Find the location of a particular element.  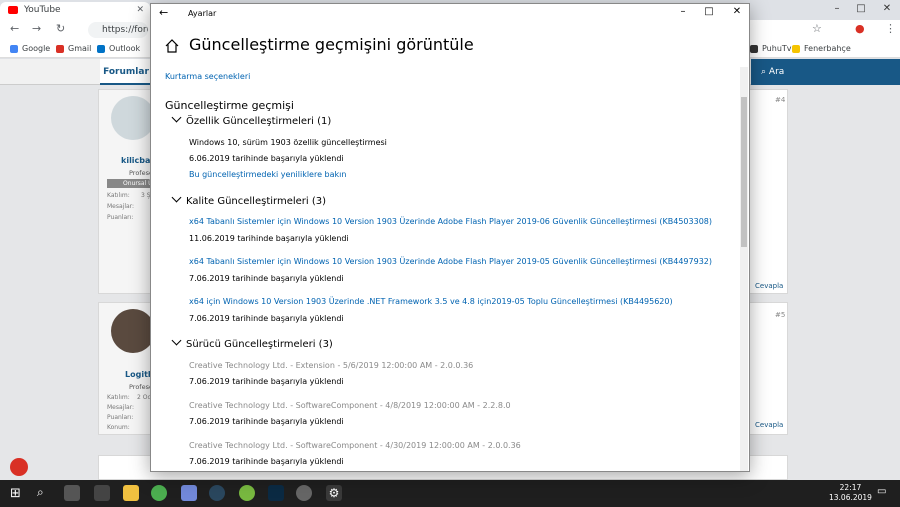

app-icon is located at coordinates (304, 493).